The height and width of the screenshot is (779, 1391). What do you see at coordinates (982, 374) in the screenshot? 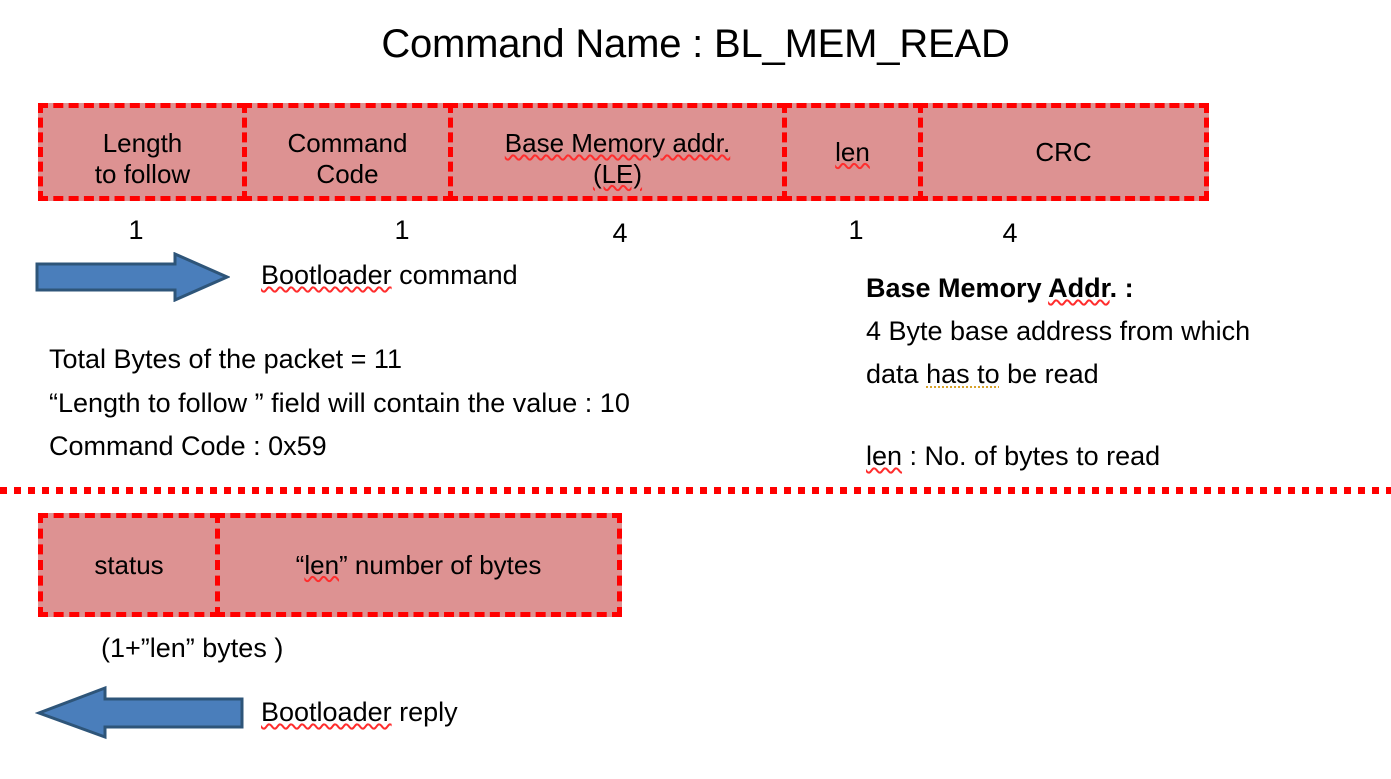
I see `note-base-addr-line2: data has to be read` at bounding box center [982, 374].